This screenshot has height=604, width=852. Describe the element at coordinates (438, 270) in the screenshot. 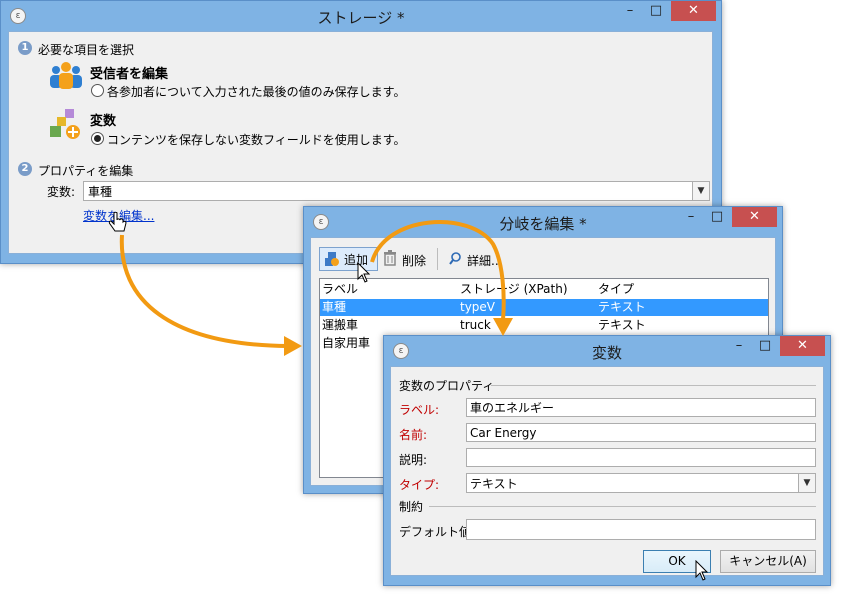

I see `arrow-add-to-variable` at that location.